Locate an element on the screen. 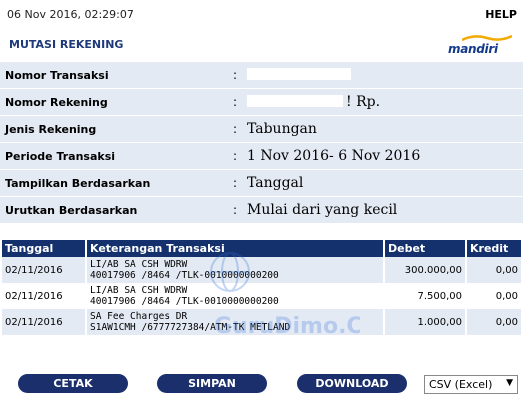 Image resolution: width=523 pixels, height=405 pixels. chevron-down-icon: ▼ is located at coordinates (509, 383).